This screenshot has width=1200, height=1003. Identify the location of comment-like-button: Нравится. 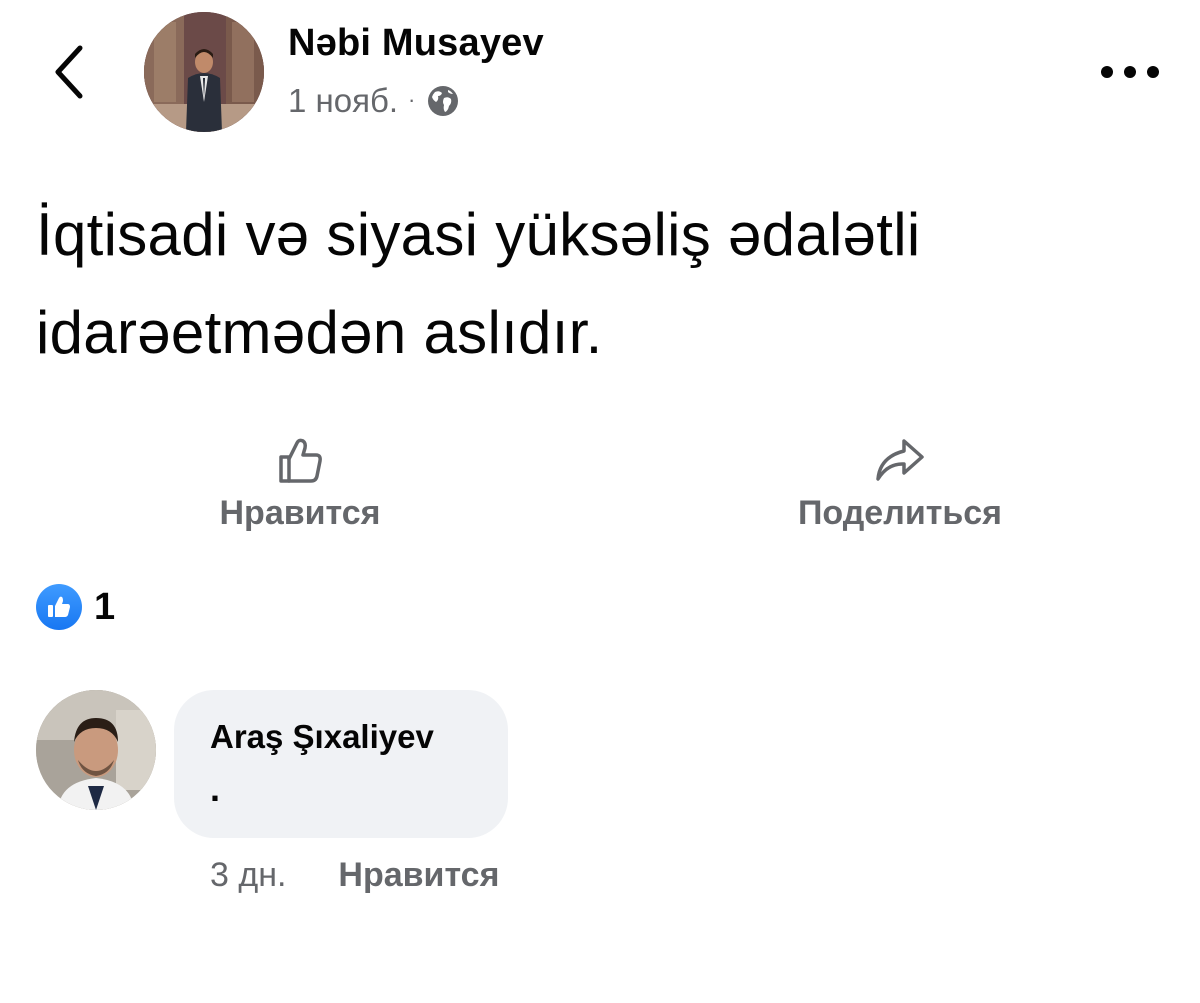
(418, 875).